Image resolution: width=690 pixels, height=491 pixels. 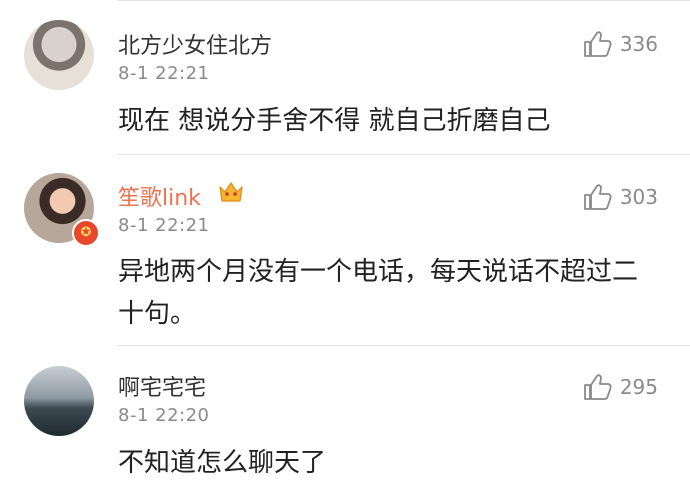 What do you see at coordinates (162, 386) in the screenshot?
I see `comment-username: 啊宅宅宅` at bounding box center [162, 386].